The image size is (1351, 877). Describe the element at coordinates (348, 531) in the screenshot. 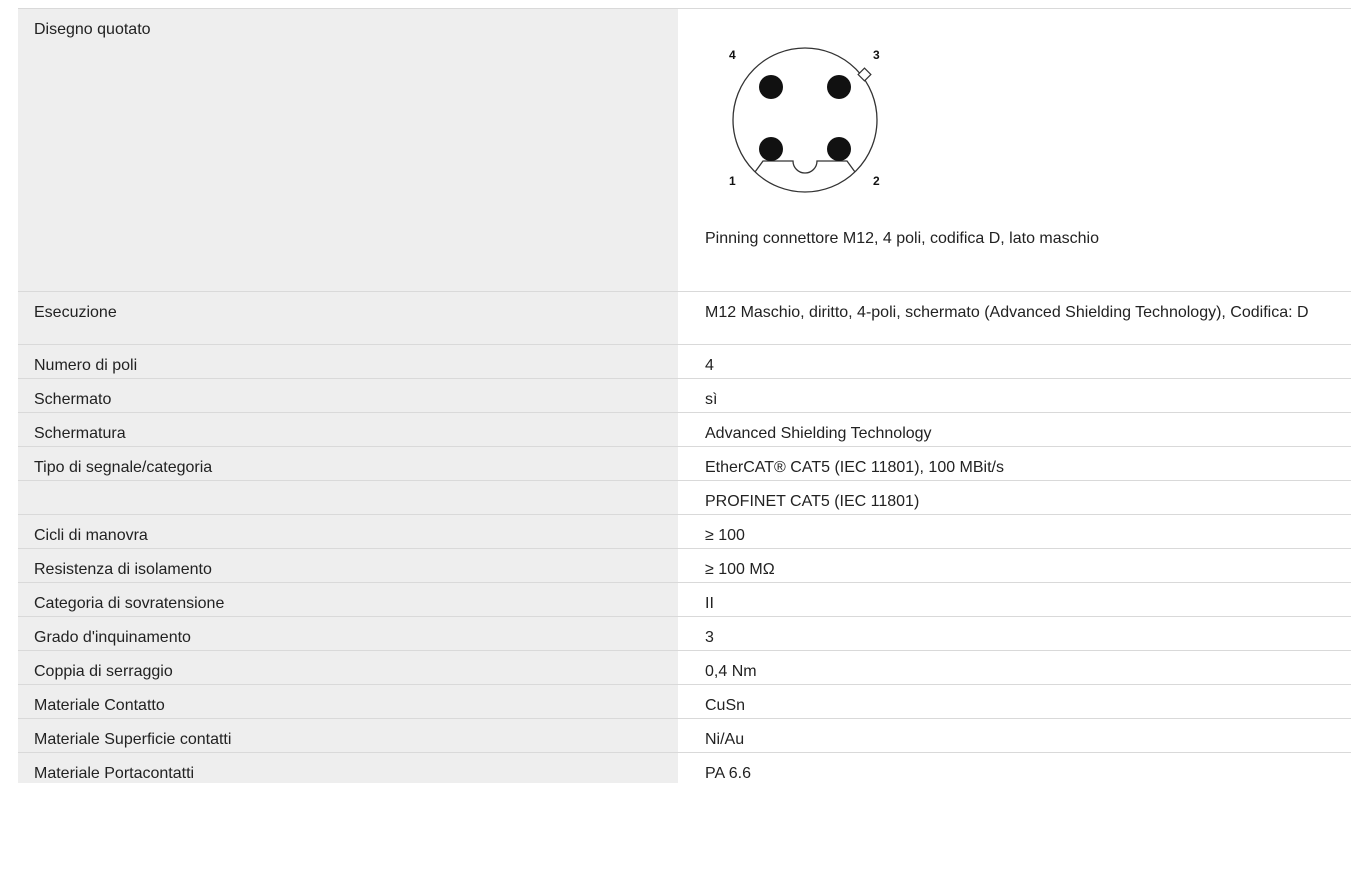

I see `spec-label: Cicli di manovra` at that location.